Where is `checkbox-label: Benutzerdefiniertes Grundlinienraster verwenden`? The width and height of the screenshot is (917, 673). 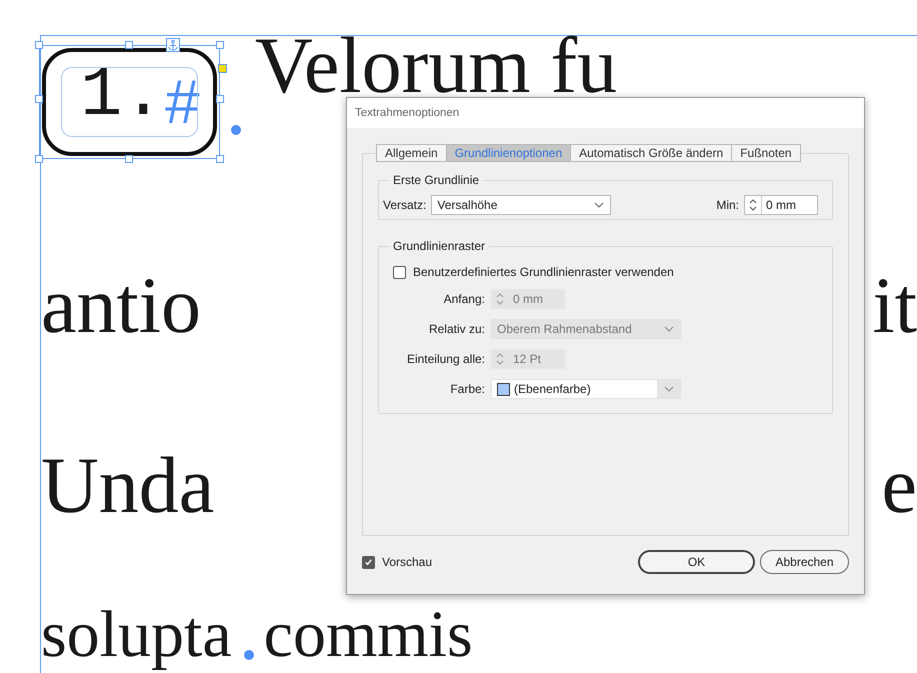
checkbox-label: Benutzerdefiniertes Grundlinienraster verwenden is located at coordinates (543, 272).